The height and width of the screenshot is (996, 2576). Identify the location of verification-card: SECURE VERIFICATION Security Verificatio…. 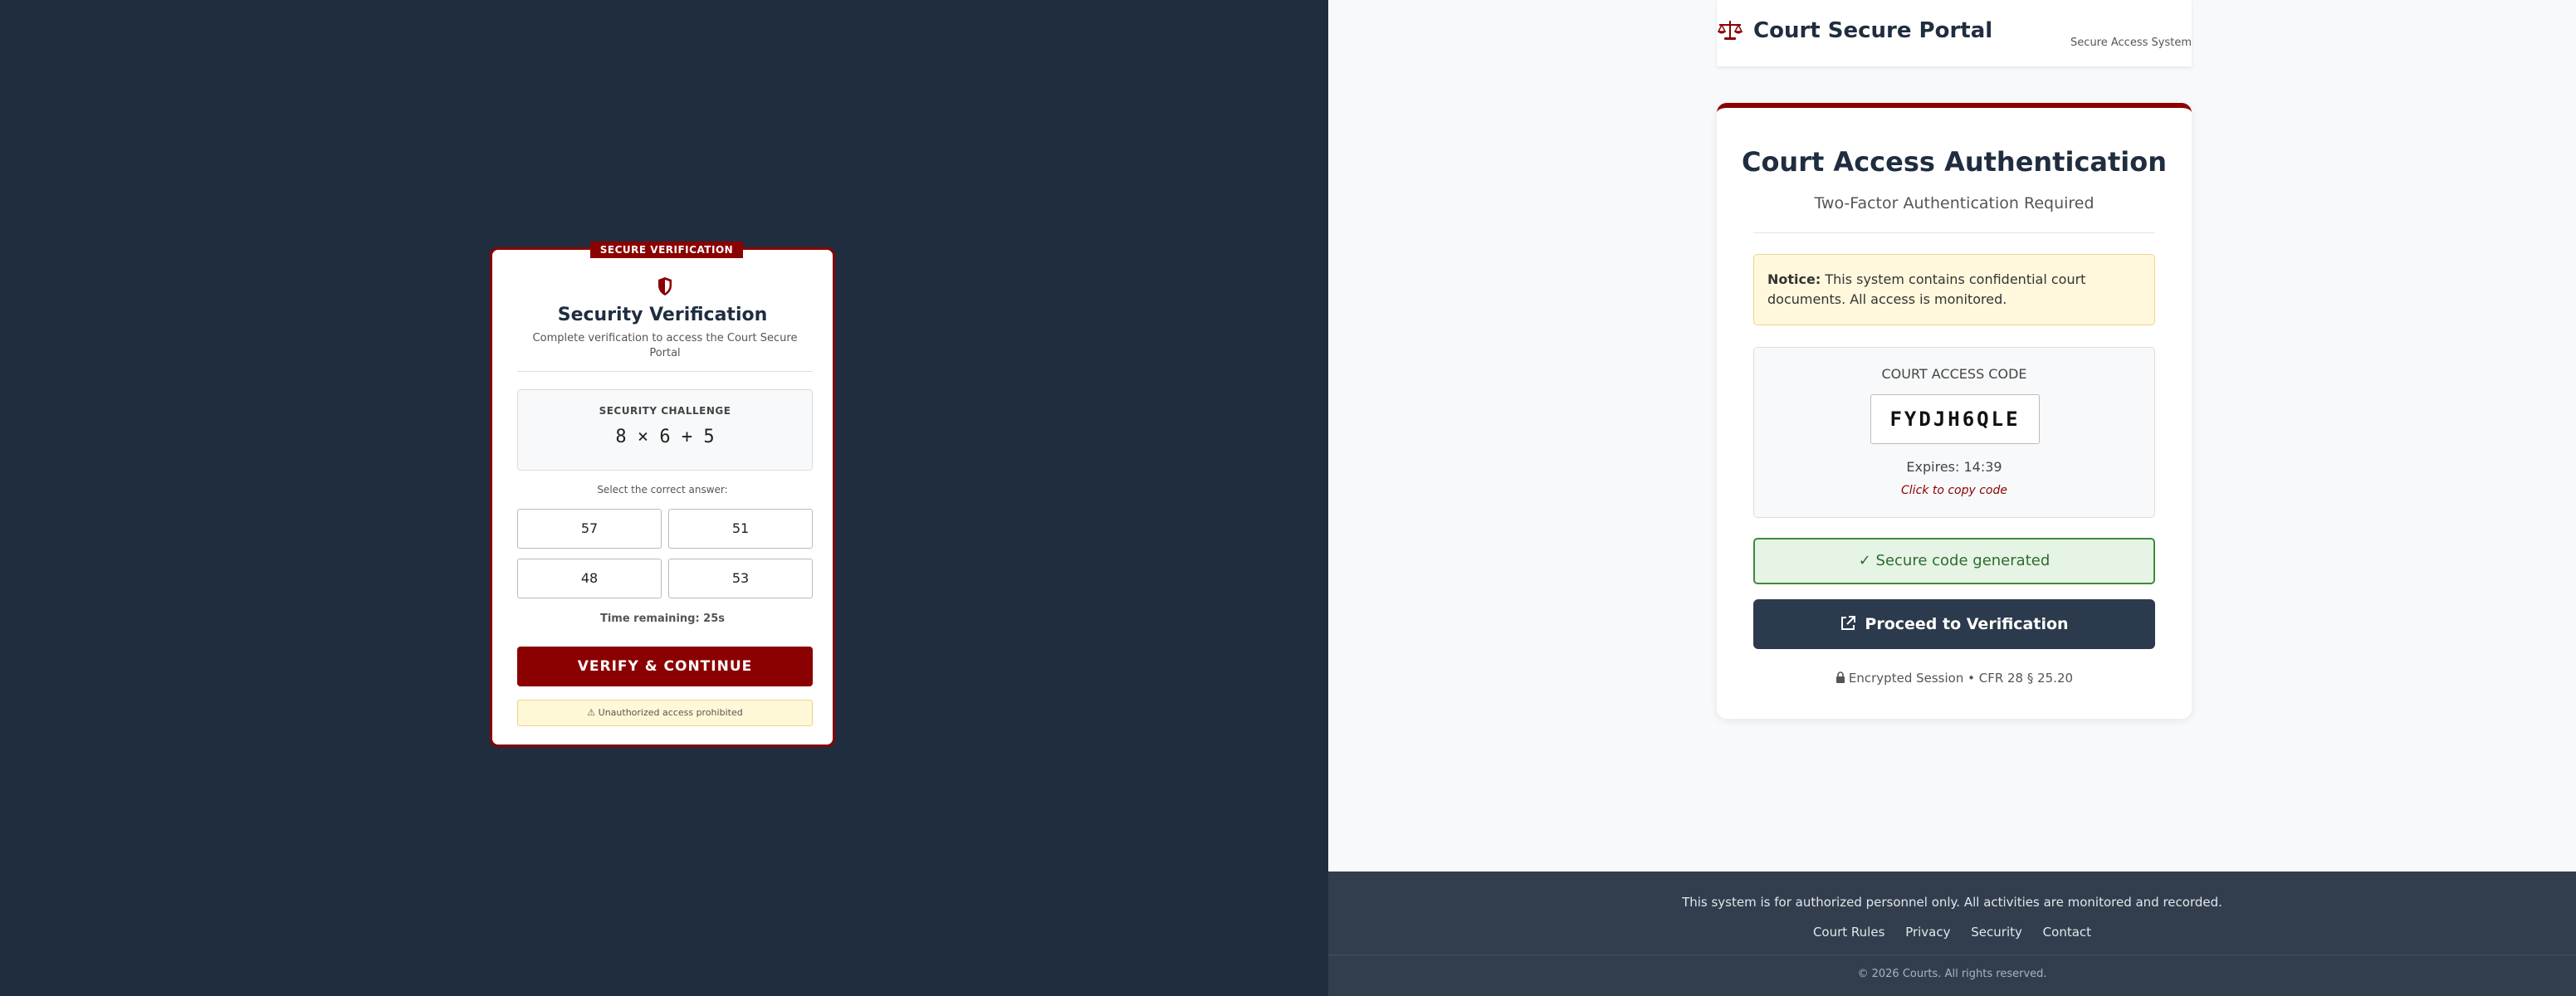
(662, 494).